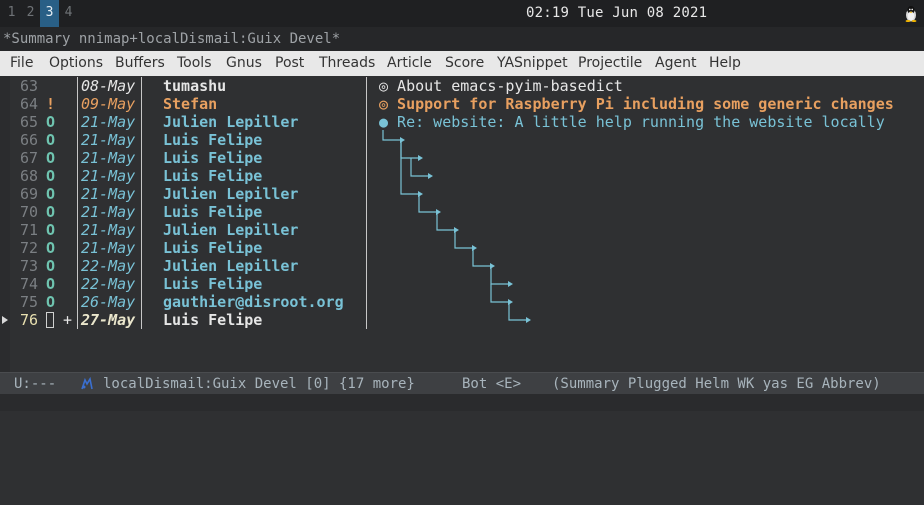 The width and height of the screenshot is (924, 505). What do you see at coordinates (190, 104) in the screenshot?
I see `article-author: Stefan` at bounding box center [190, 104].